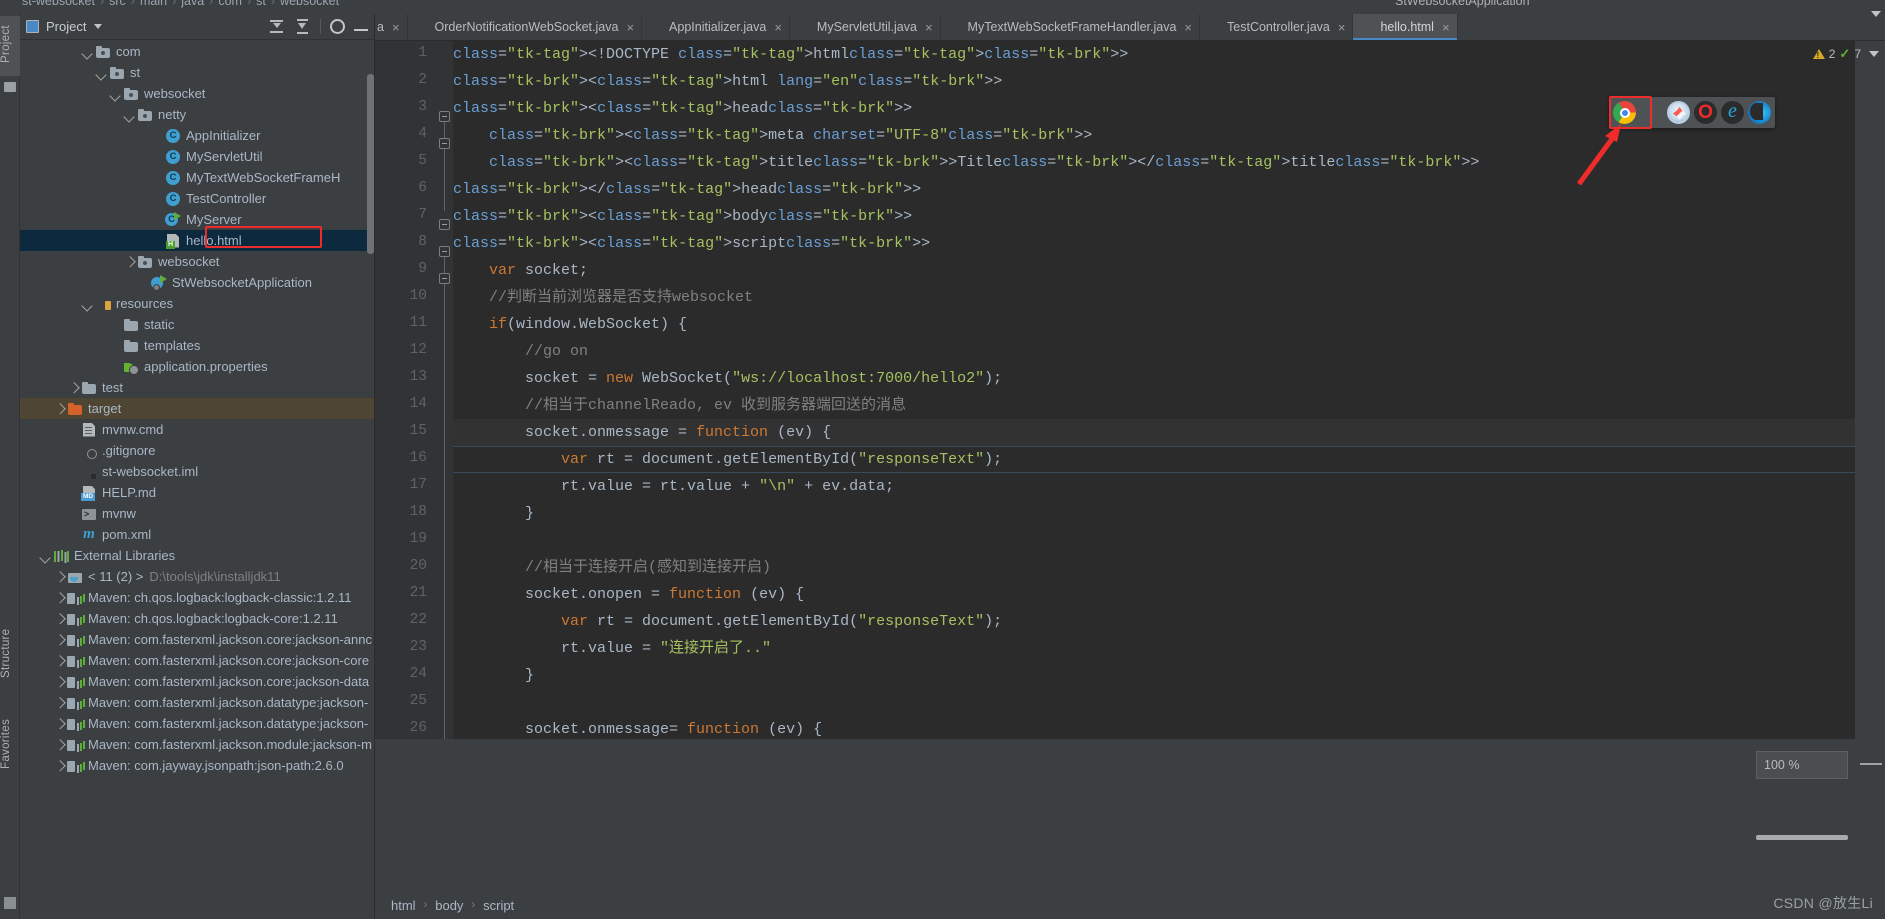 The width and height of the screenshot is (1885, 919). What do you see at coordinates (197, 429) in the screenshot?
I see `tree-node-mvnw-cmd: mvnw.cmd` at bounding box center [197, 429].